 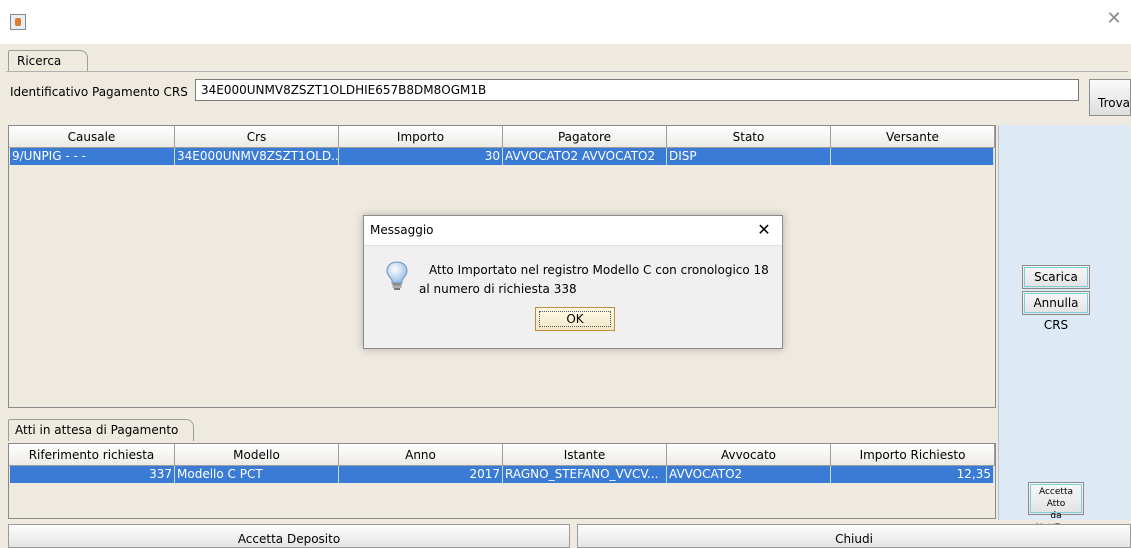 What do you see at coordinates (637, 90) in the screenshot?
I see `identificativo-input` at bounding box center [637, 90].